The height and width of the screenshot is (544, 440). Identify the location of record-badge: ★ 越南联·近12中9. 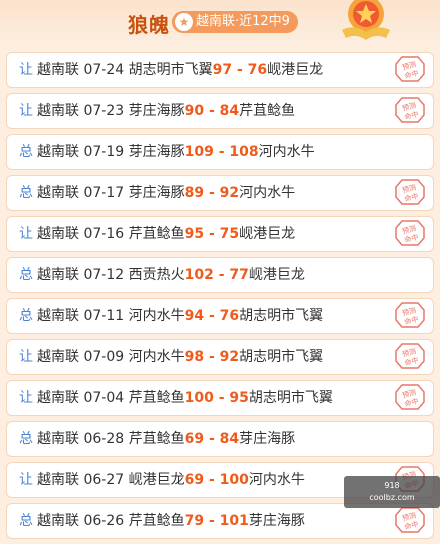
(235, 22).